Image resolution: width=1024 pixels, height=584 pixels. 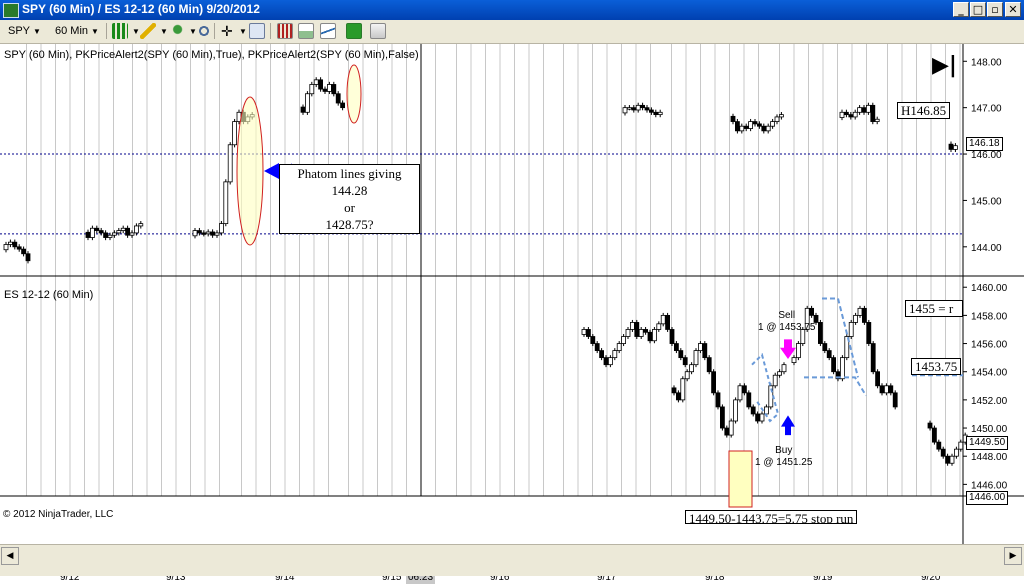 What do you see at coordinates (740, 479) in the screenshot?
I see `stop-run-highlight` at bounding box center [740, 479].